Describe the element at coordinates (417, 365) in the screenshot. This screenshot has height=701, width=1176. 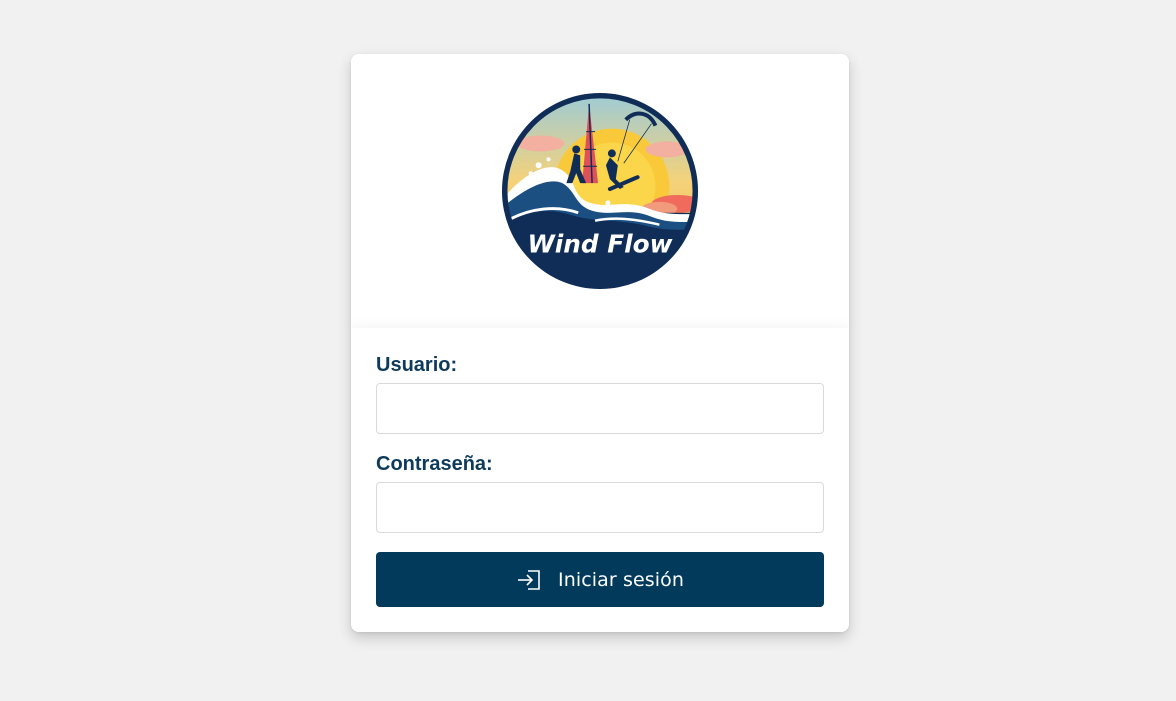
I see `username-label: Usuario:` at that location.